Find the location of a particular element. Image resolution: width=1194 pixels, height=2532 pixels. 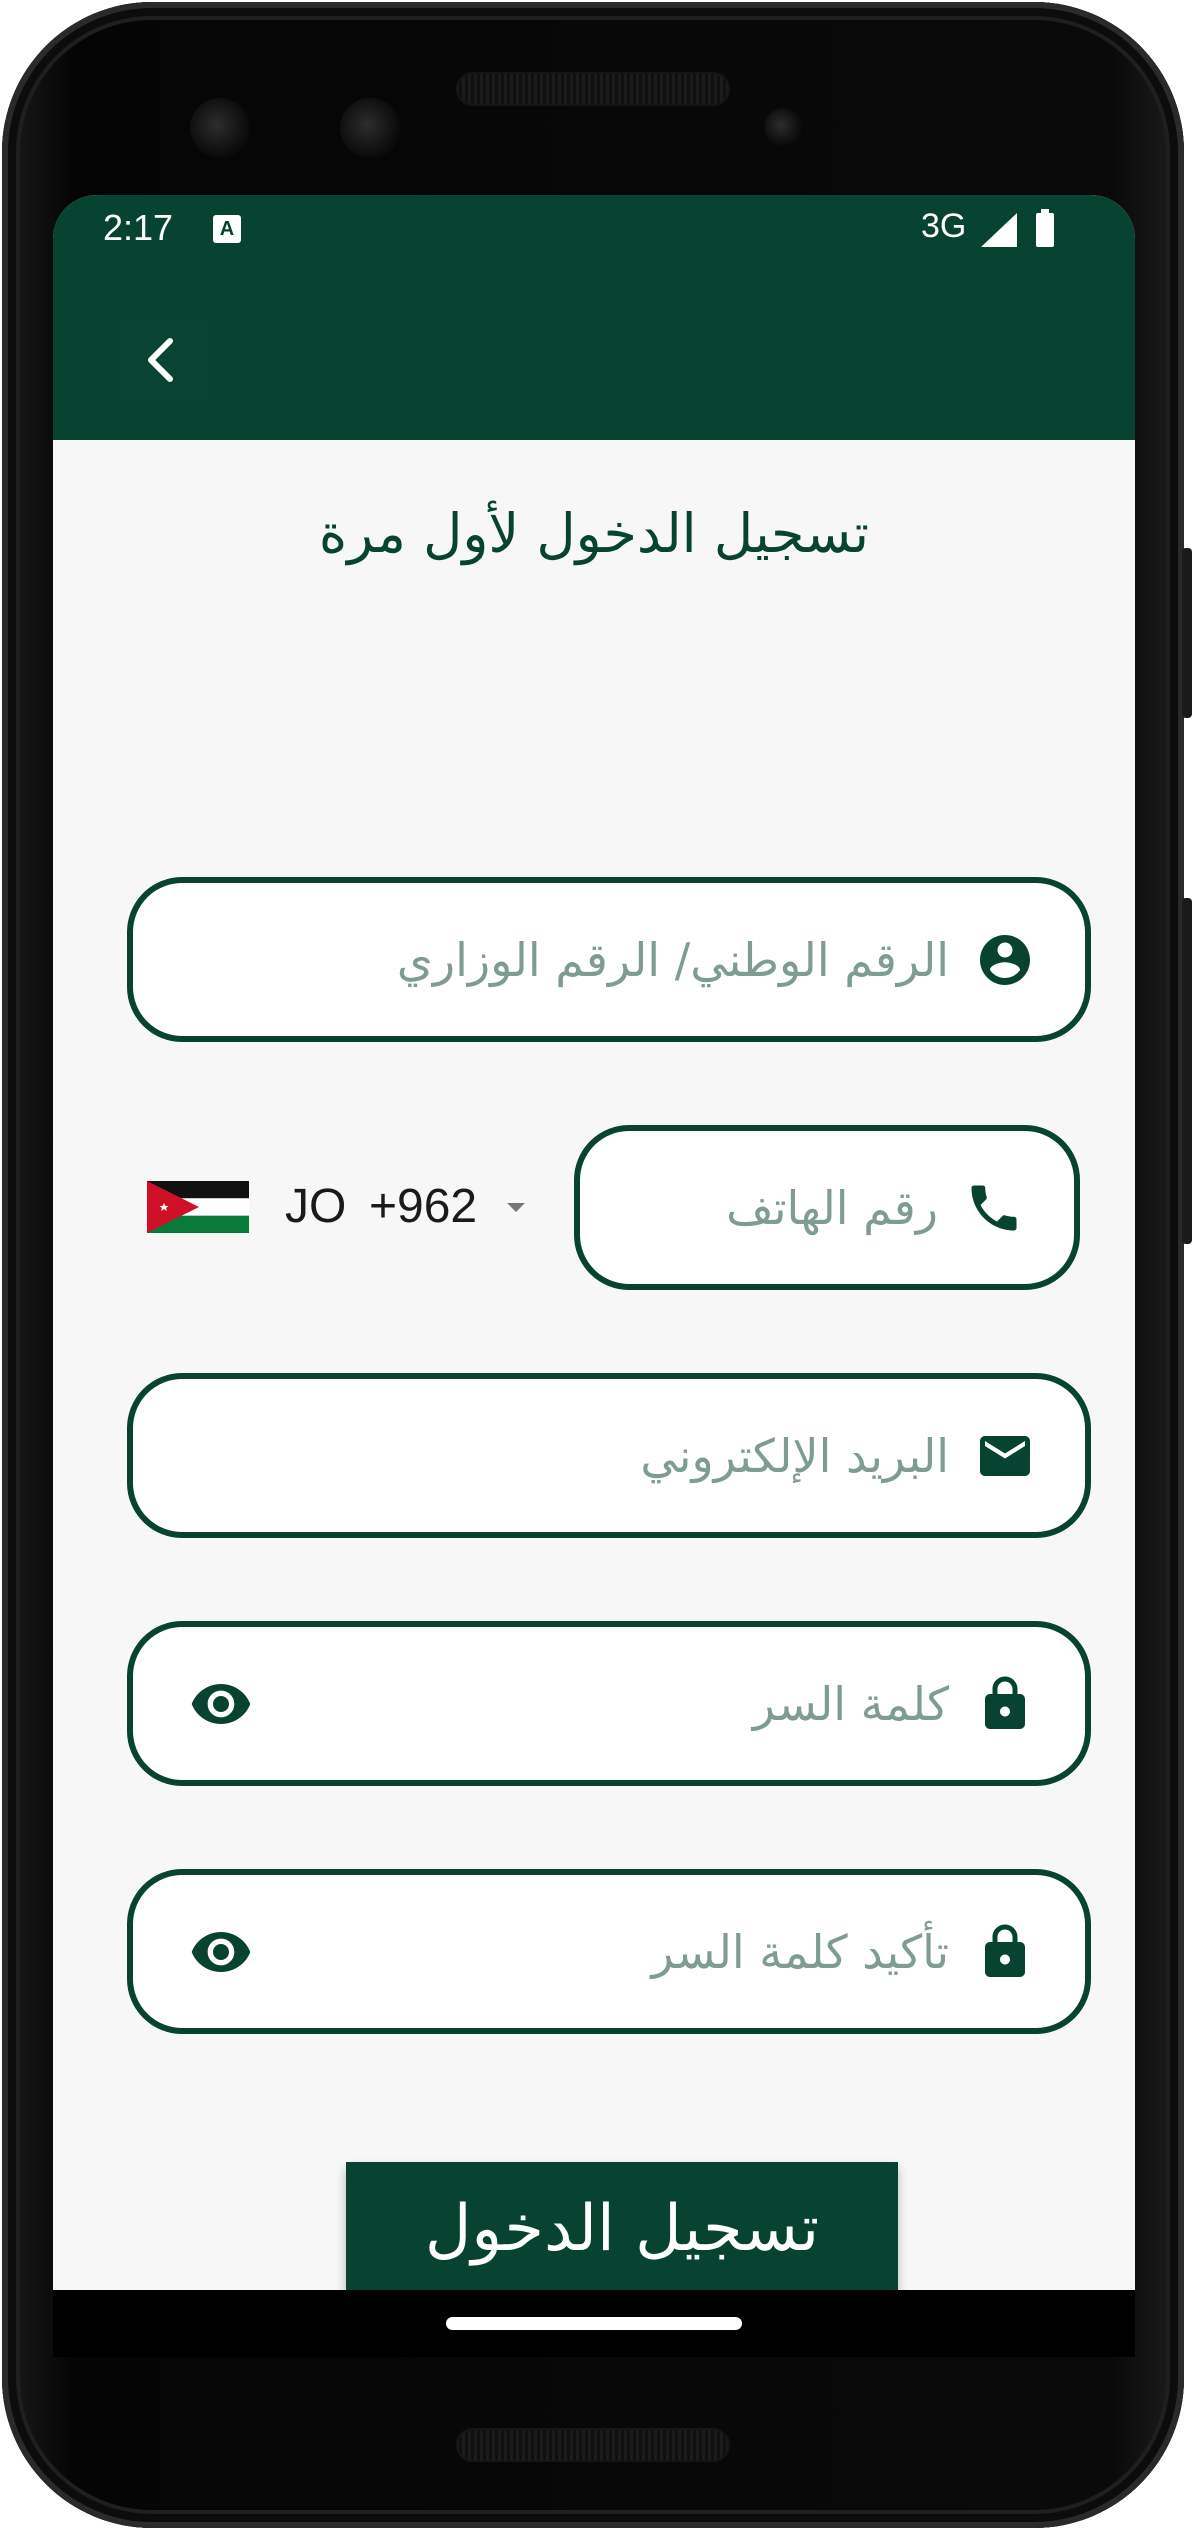

top-speaker is located at coordinates (593, 89).